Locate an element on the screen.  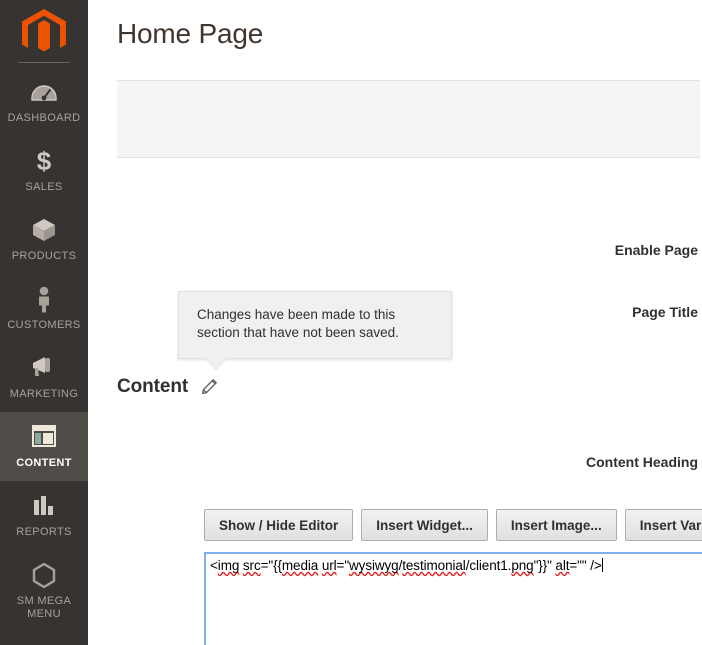
sidebar-item-sm-mega-menu: SM MEGA MENU is located at coordinates (44, 591).